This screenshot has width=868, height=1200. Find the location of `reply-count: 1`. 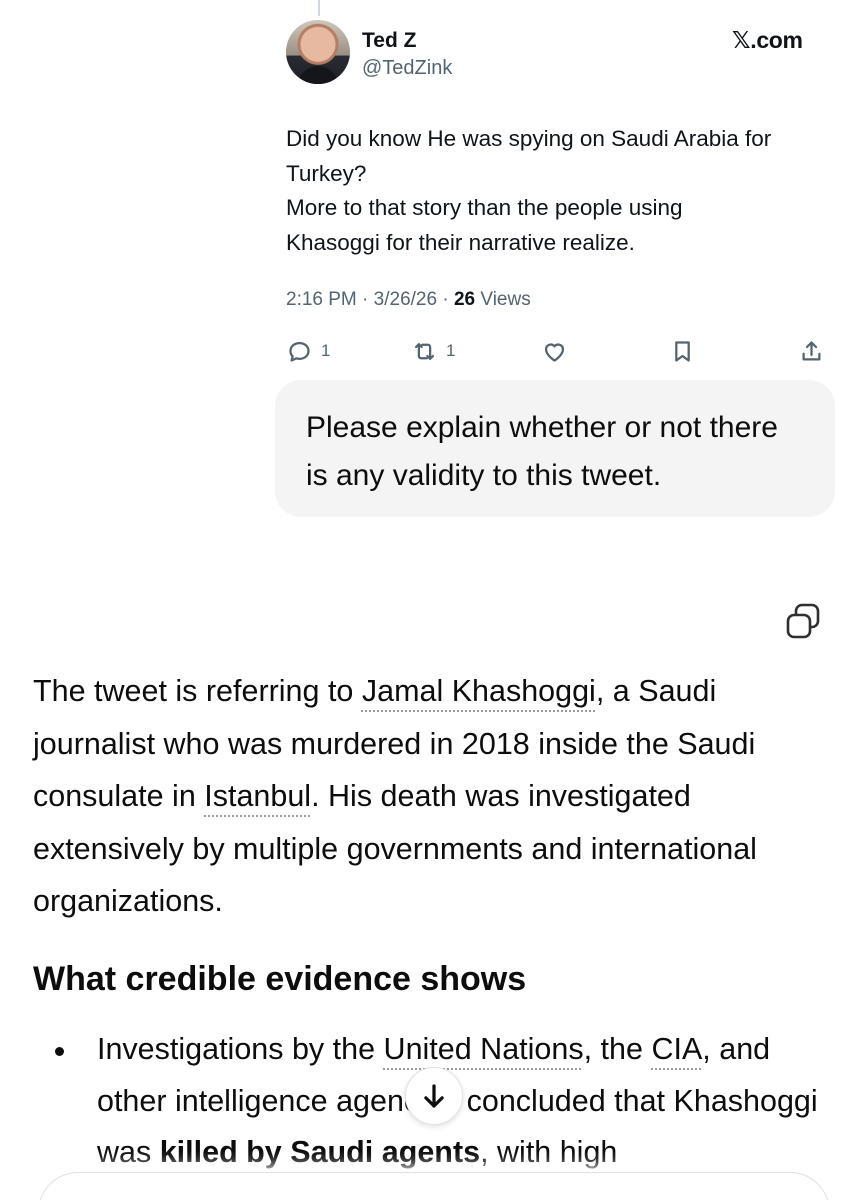

reply-count: 1 is located at coordinates (326, 350).